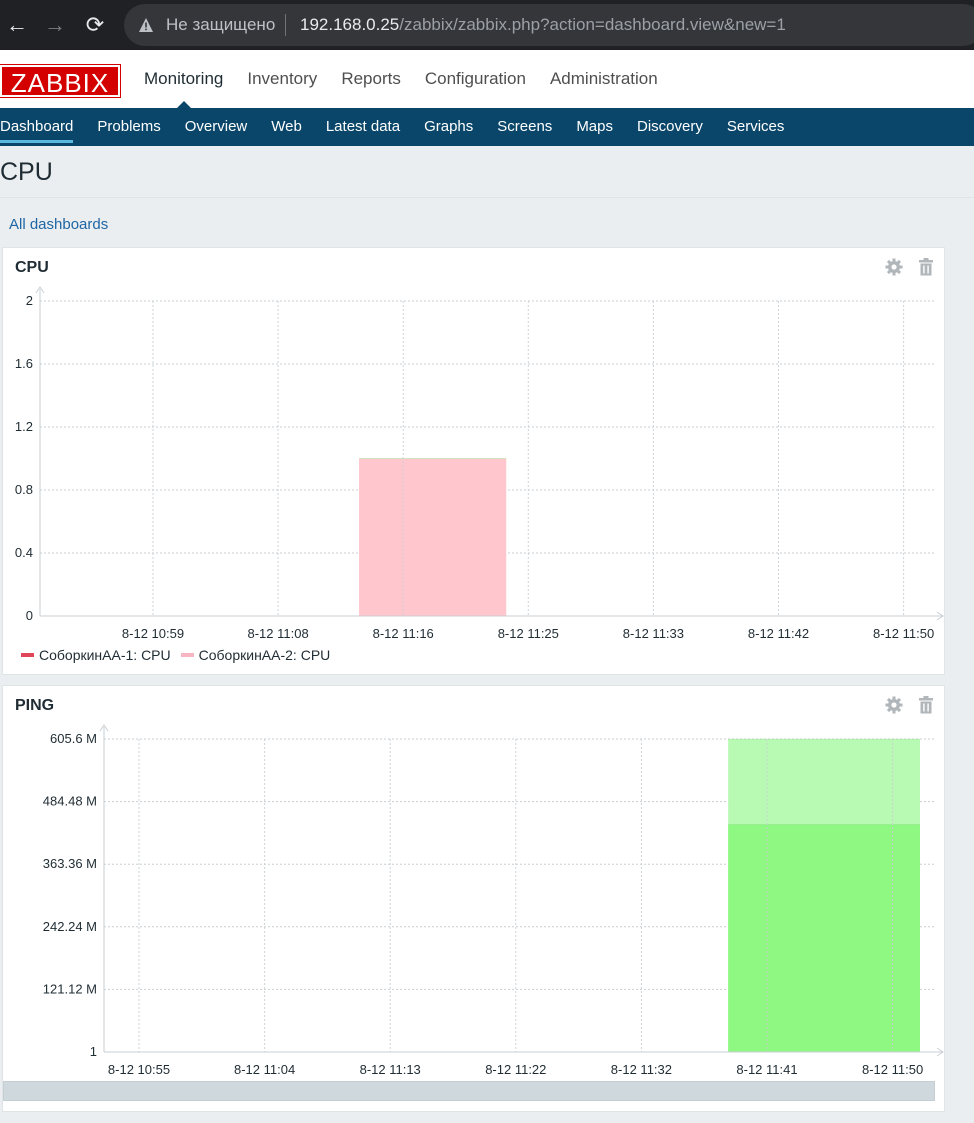 Image resolution: width=974 pixels, height=1123 pixels. Describe the element at coordinates (653, 633) in the screenshot. I see `x-tick-label: 8-12 11:33` at that location.